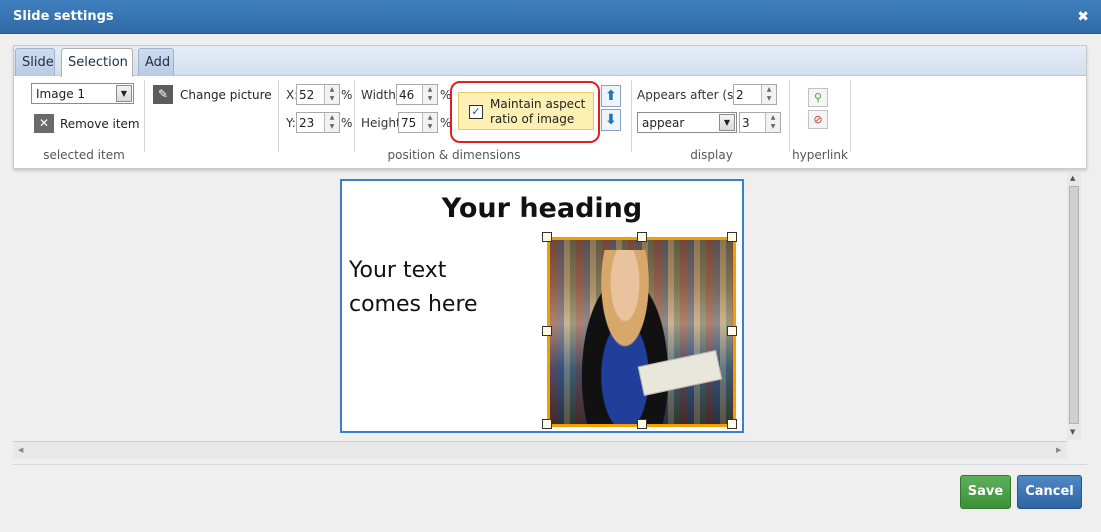 The image size is (1101, 532). What do you see at coordinates (547, 237) in the screenshot?
I see `resize-handle-nw` at bounding box center [547, 237].